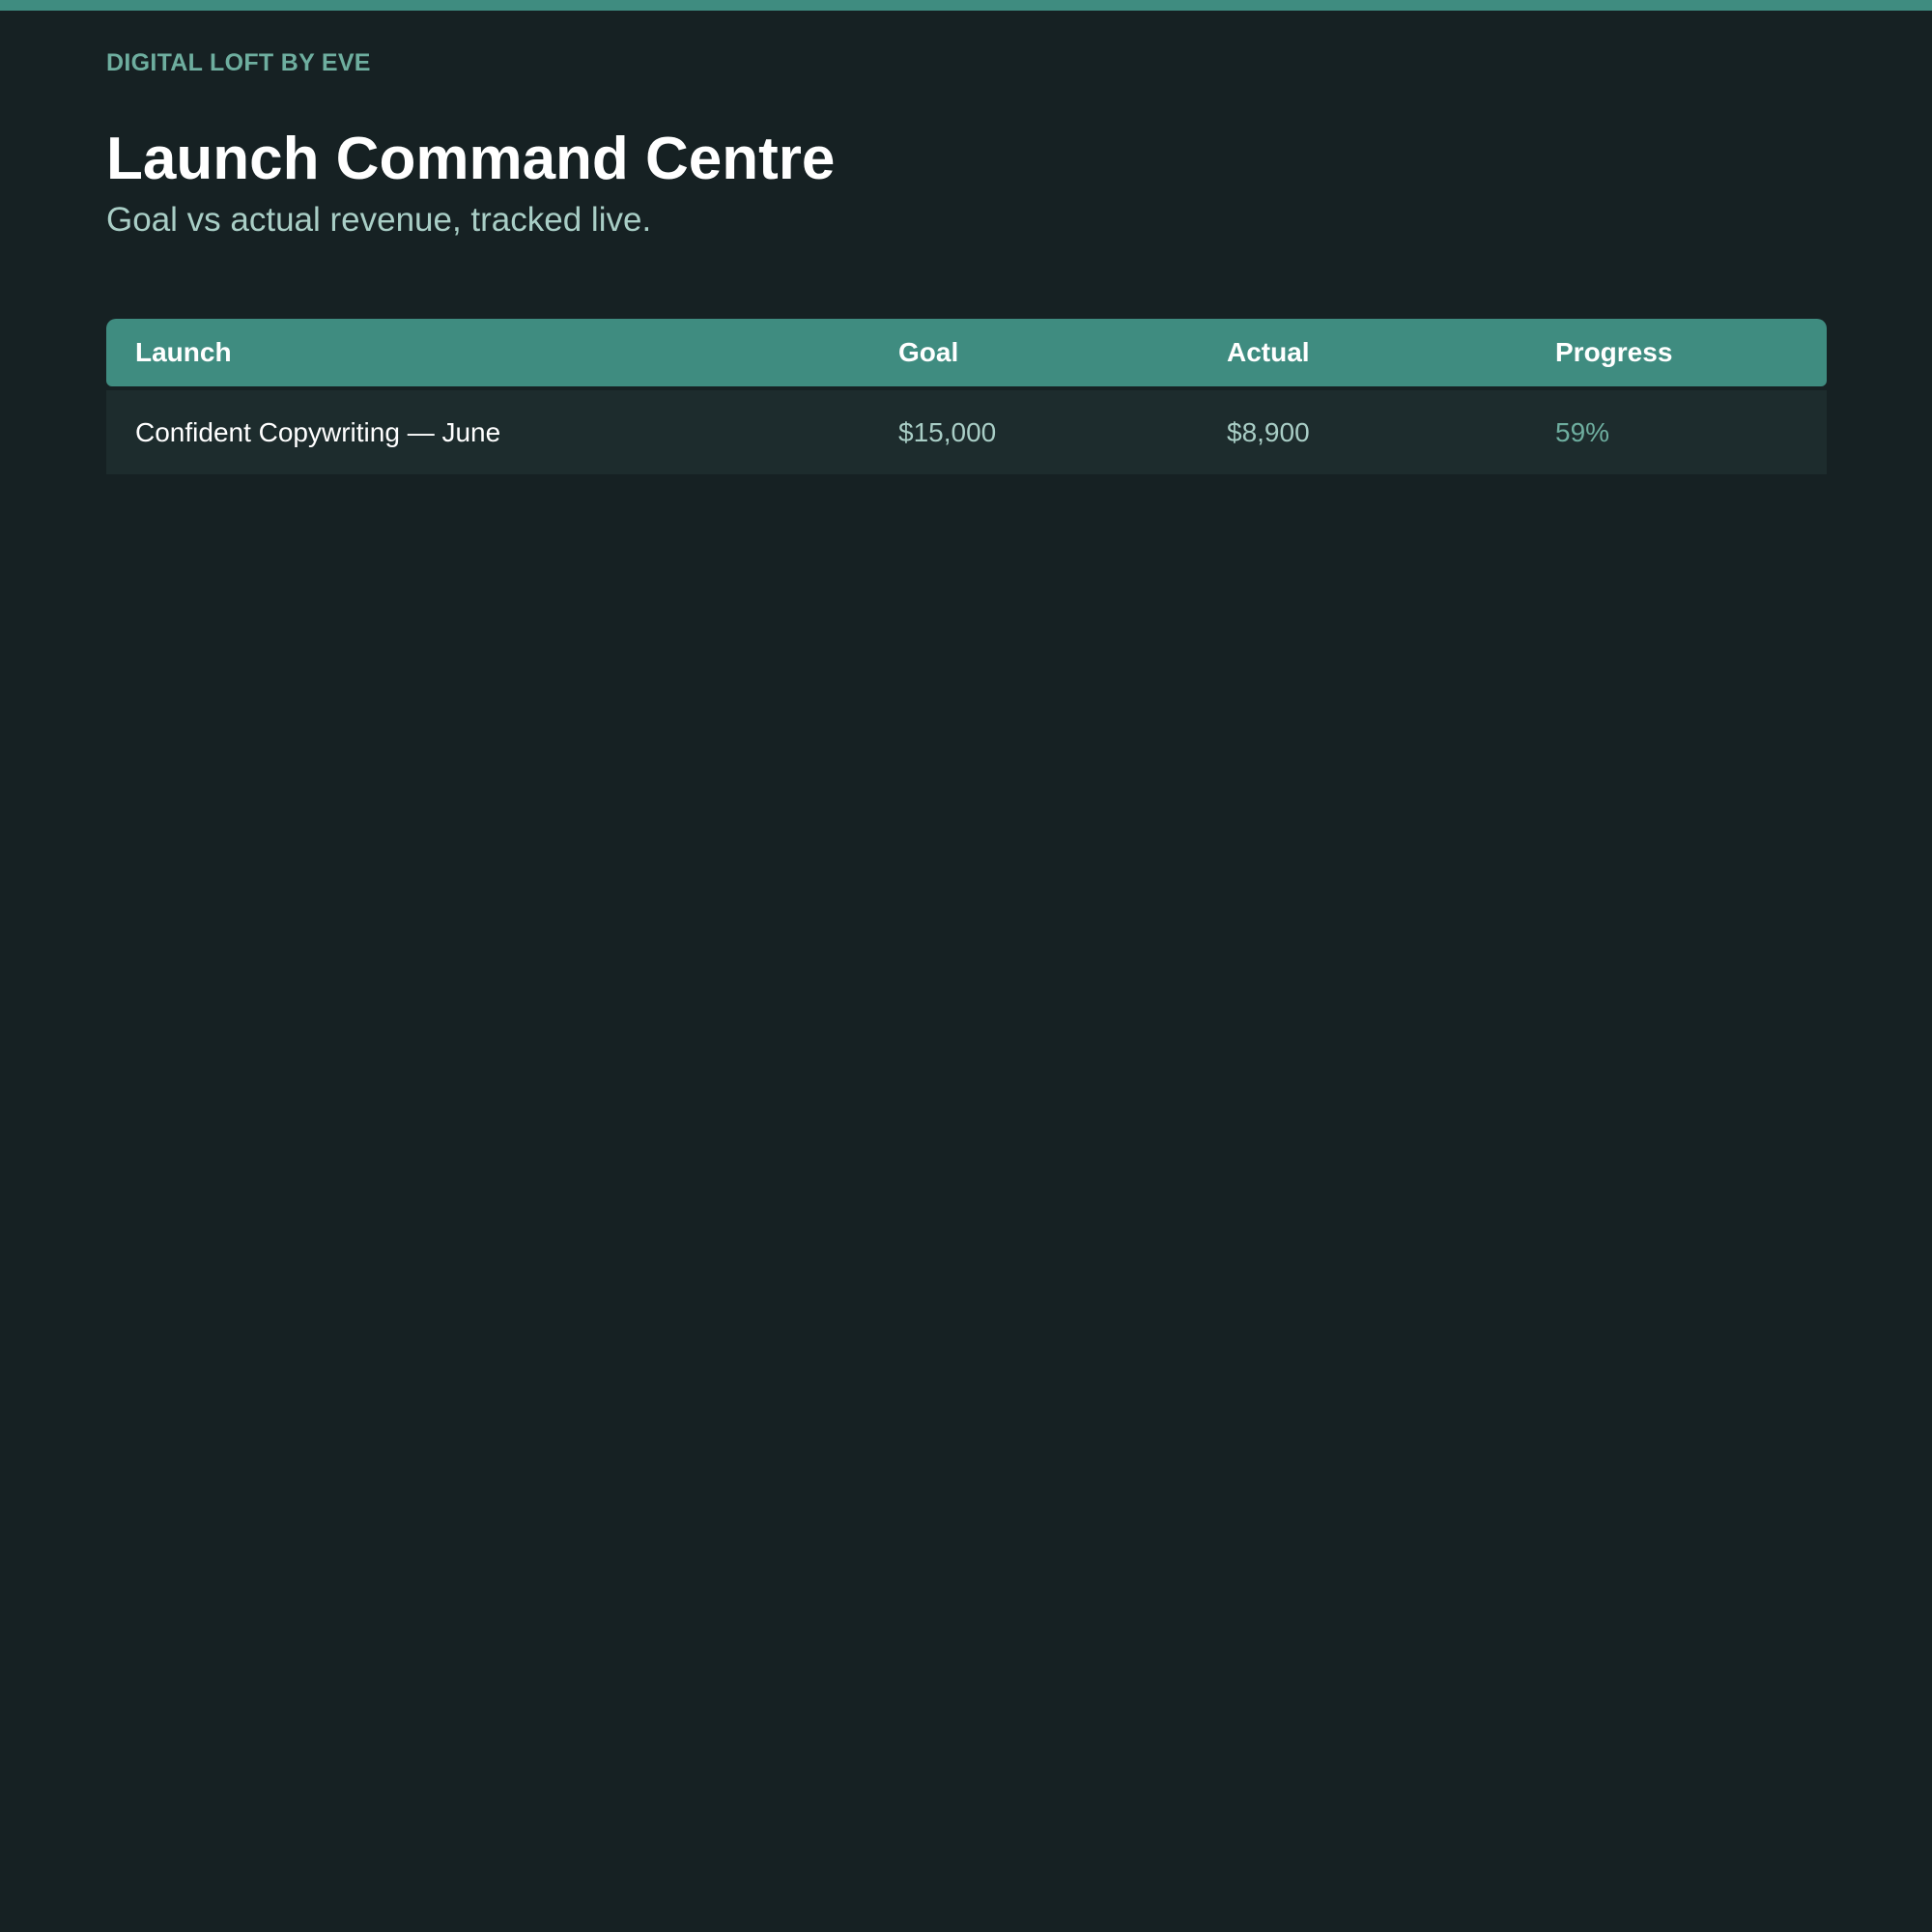 The width and height of the screenshot is (1932, 1932). I want to click on table-header-row: Launch Goal Actual Progress, so click(966, 352).